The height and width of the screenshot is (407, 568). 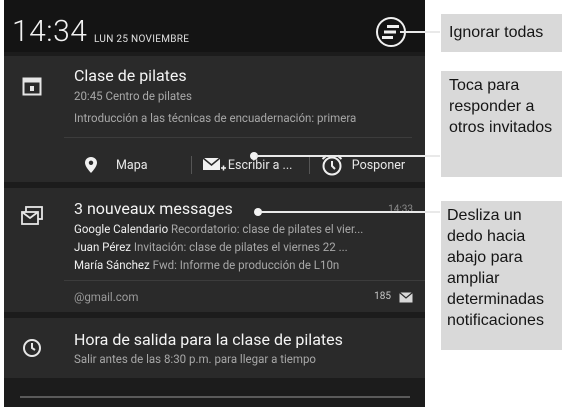 What do you see at coordinates (103, 247) in the screenshot?
I see `message-sender: Juan Pérez` at bounding box center [103, 247].